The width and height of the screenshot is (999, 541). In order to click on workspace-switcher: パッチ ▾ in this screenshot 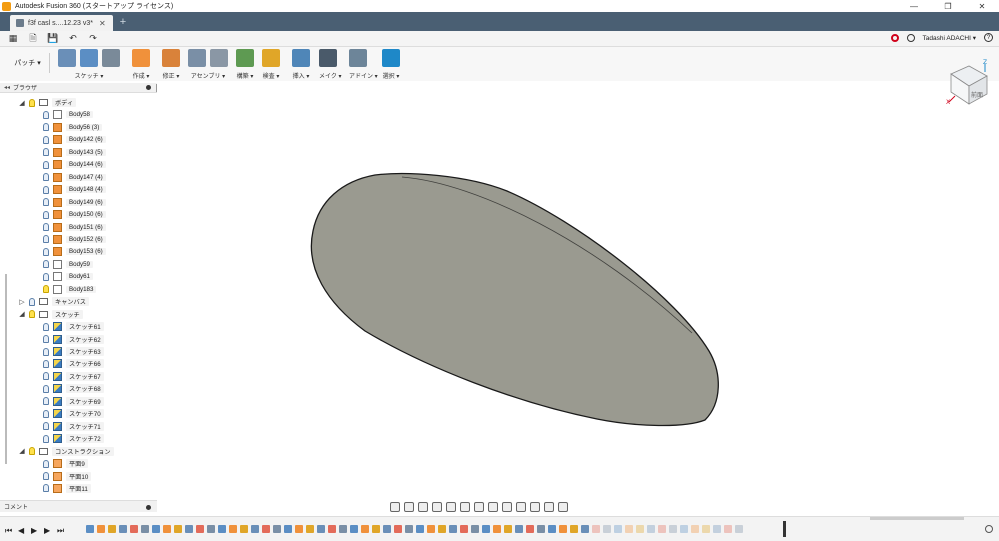, I will do `click(28, 63)`.